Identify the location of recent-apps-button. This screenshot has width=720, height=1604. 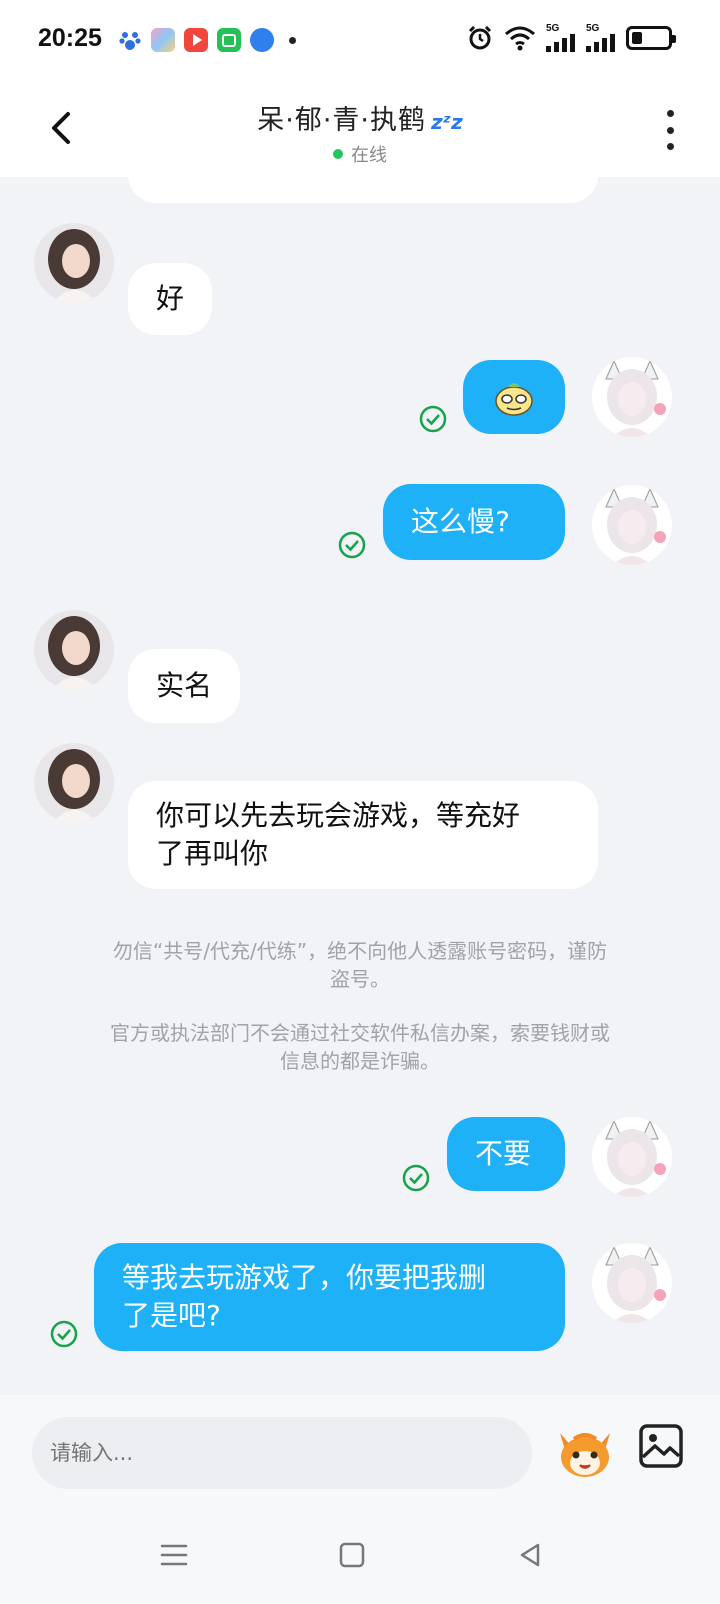
(174, 1555).